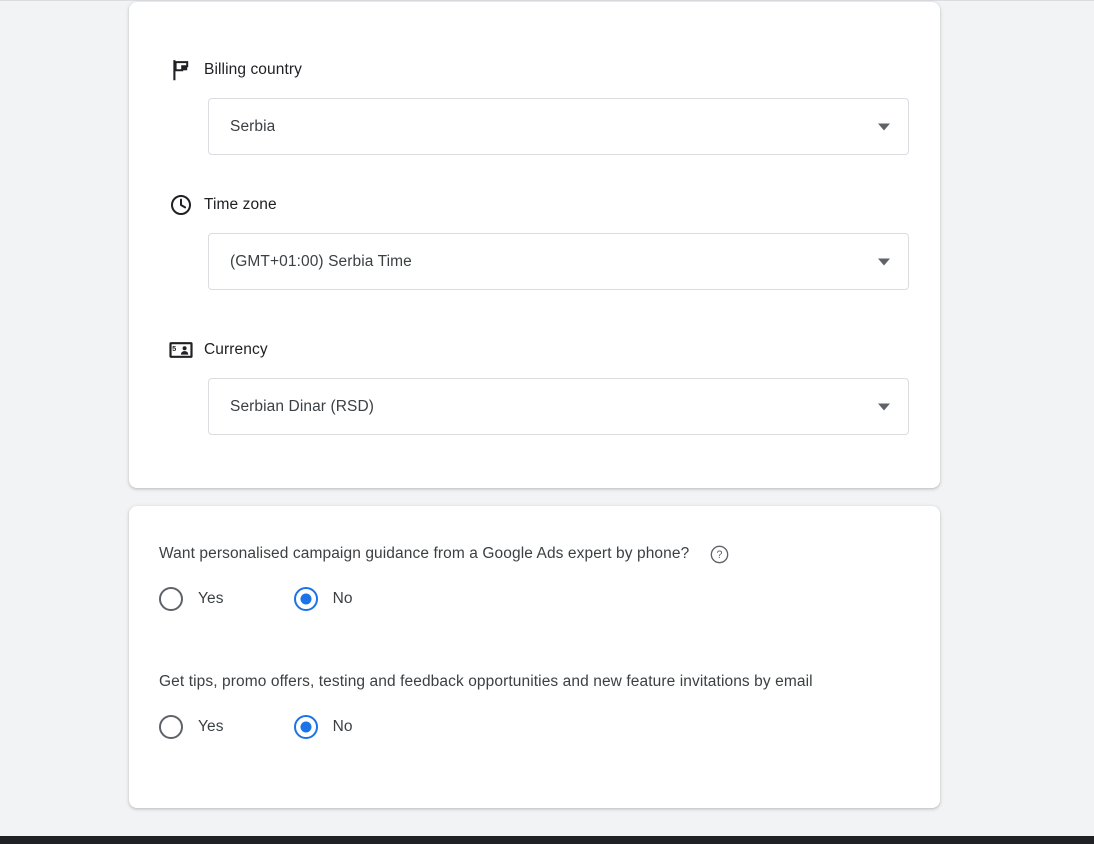 The height and width of the screenshot is (844, 1094). I want to click on radio-group-email-tips: Yes No, so click(539, 727).